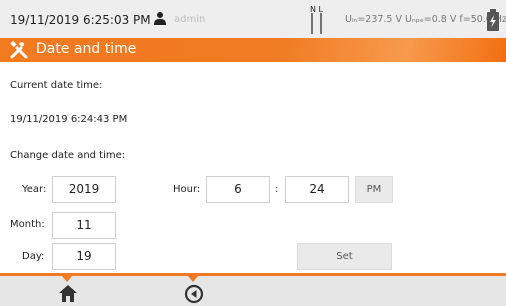  Describe the element at coordinates (68, 293) in the screenshot. I see `home-icon` at that location.